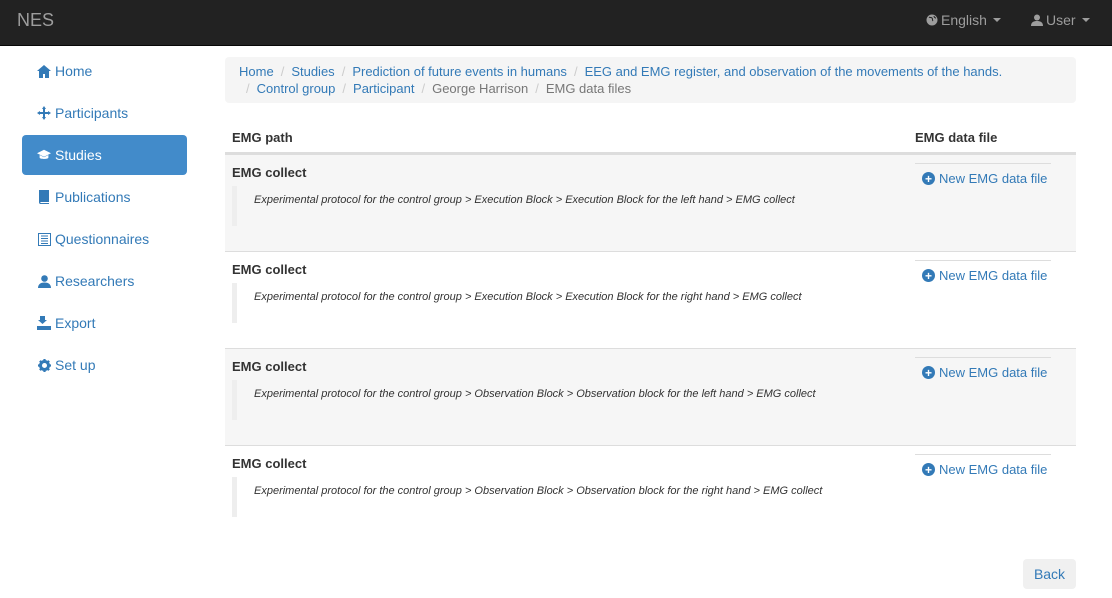 Image resolution: width=1112 pixels, height=598 pixels. What do you see at coordinates (93, 197) in the screenshot?
I see `sidebar-item-label: Publications` at bounding box center [93, 197].